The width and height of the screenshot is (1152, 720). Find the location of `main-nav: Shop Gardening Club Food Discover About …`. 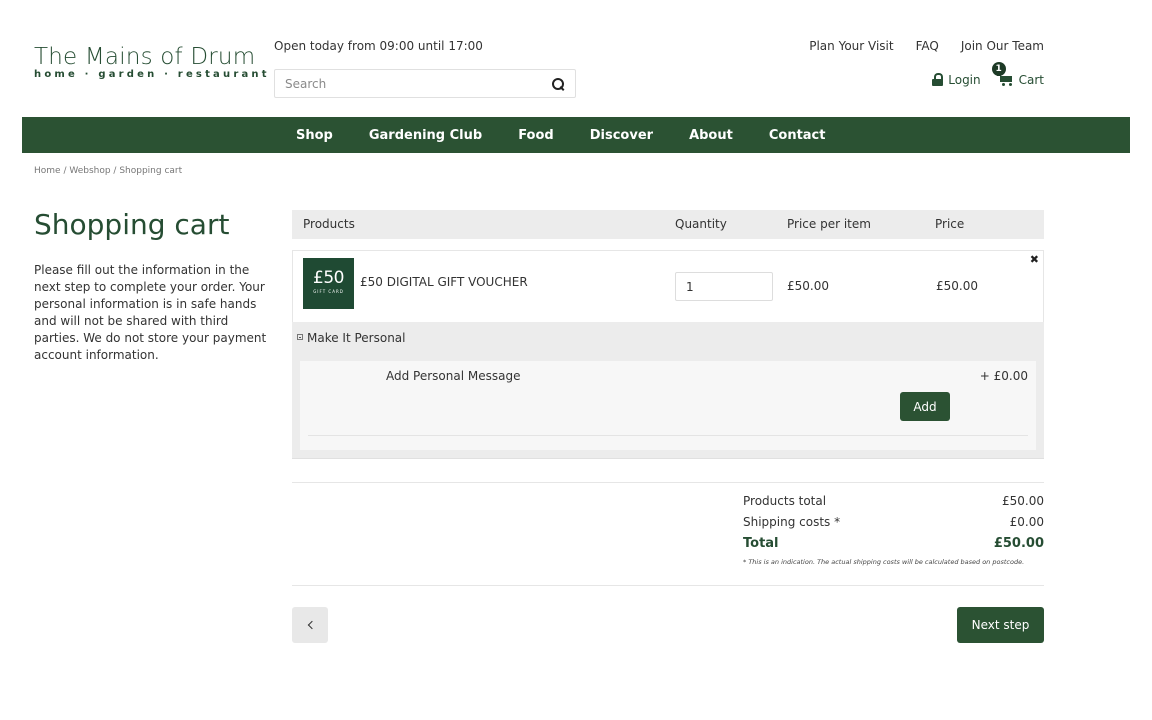

main-nav: Shop Gardening Club Food Discover About … is located at coordinates (576, 135).